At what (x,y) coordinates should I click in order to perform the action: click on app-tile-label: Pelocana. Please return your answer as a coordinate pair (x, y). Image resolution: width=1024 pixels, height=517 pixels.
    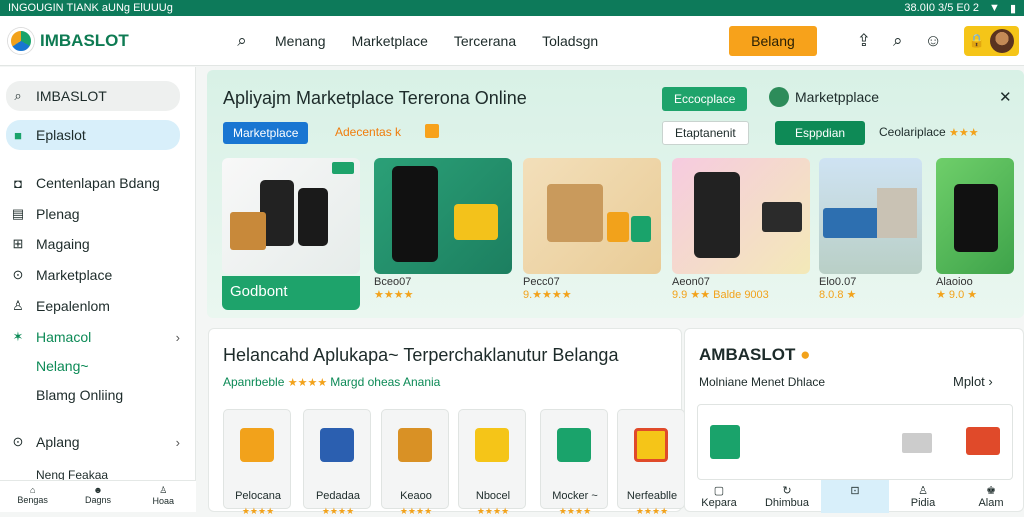
    Looking at the image, I should click on (258, 496).